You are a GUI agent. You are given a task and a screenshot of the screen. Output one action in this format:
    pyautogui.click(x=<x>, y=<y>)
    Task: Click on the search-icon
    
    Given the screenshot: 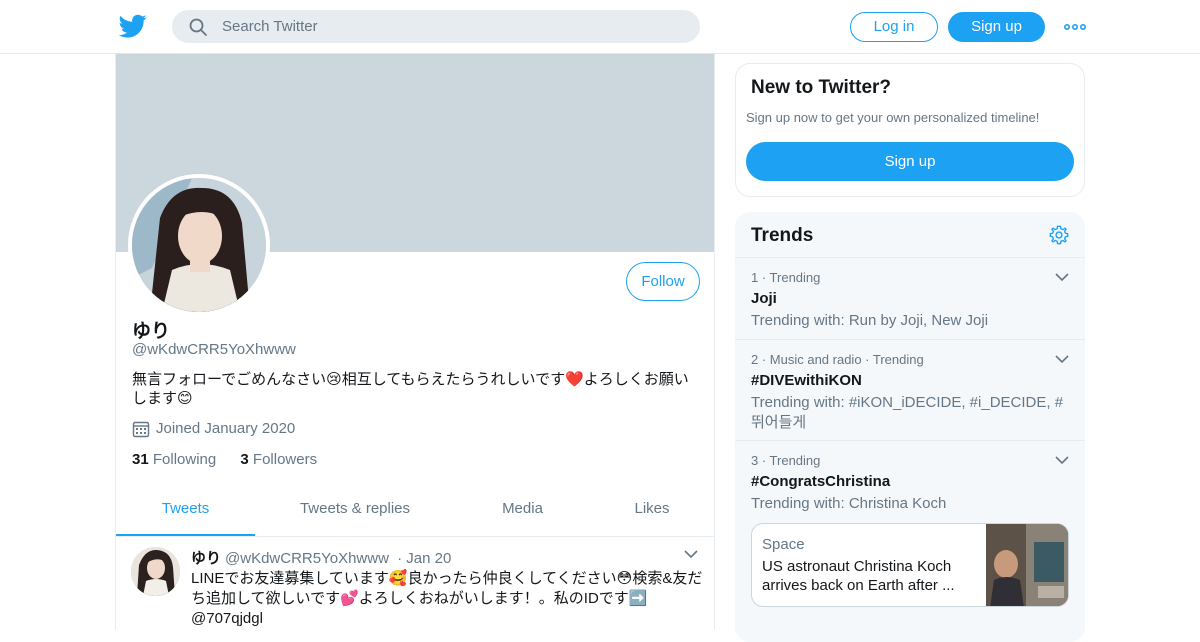 What is the action you would take?
    pyautogui.click(x=198, y=27)
    